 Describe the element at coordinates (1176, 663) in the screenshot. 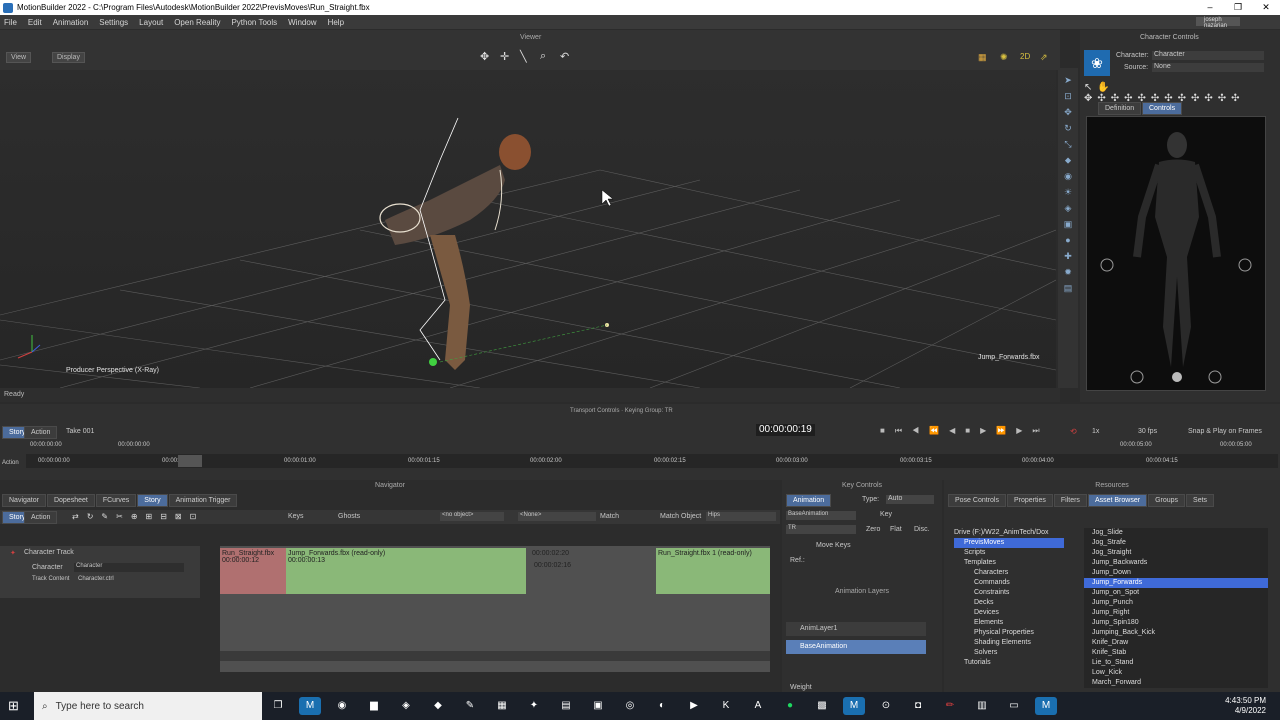

I see `file-item: Lie_to_Stand` at that location.